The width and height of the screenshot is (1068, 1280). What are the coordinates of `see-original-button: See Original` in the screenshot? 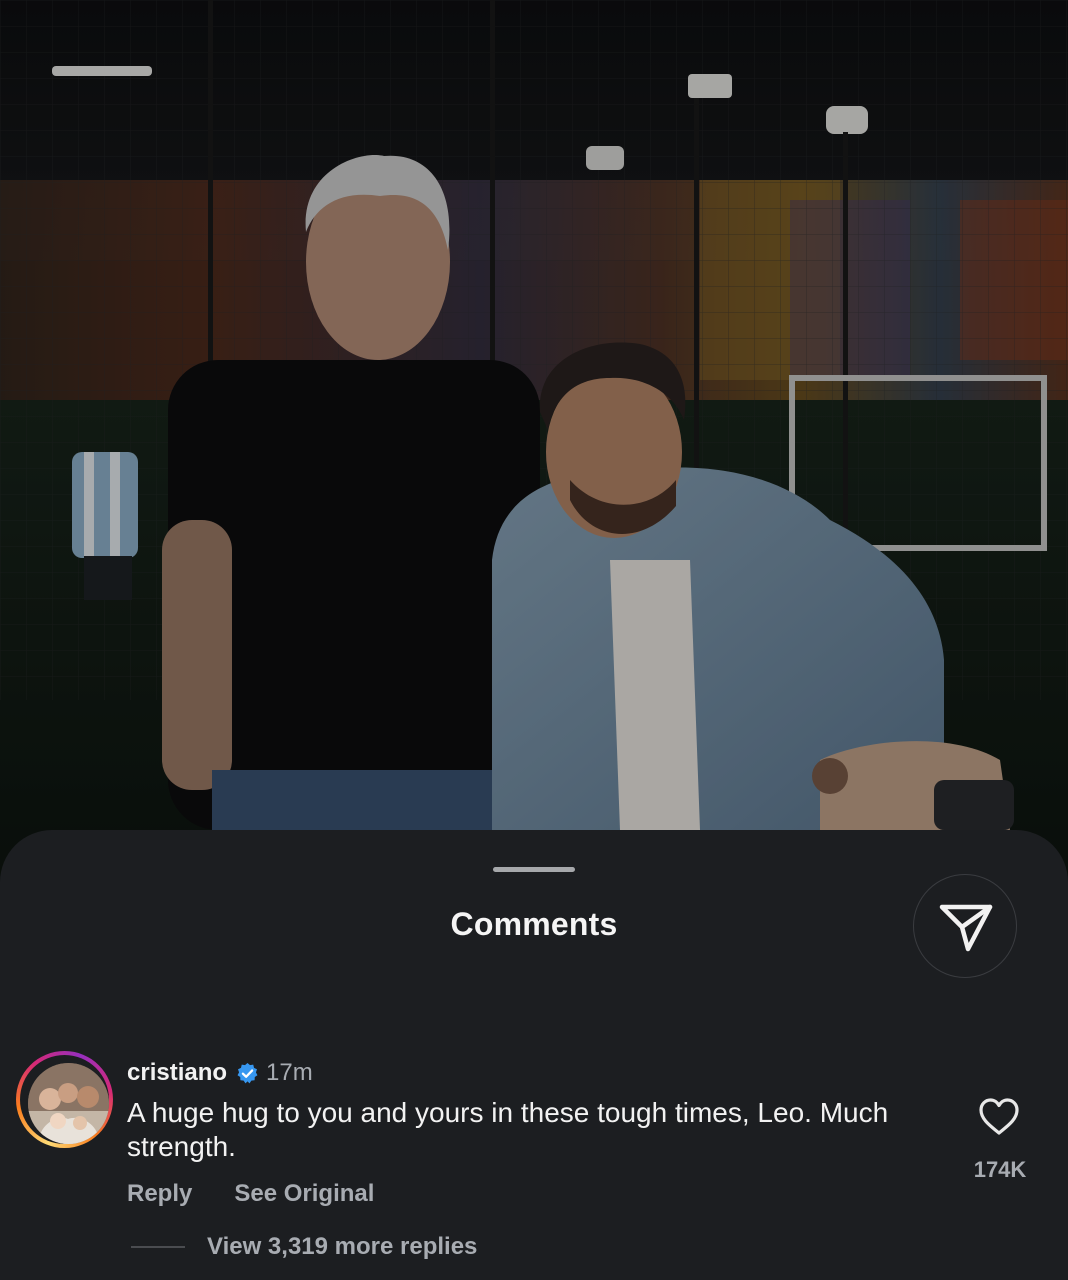 It's located at (304, 1194).